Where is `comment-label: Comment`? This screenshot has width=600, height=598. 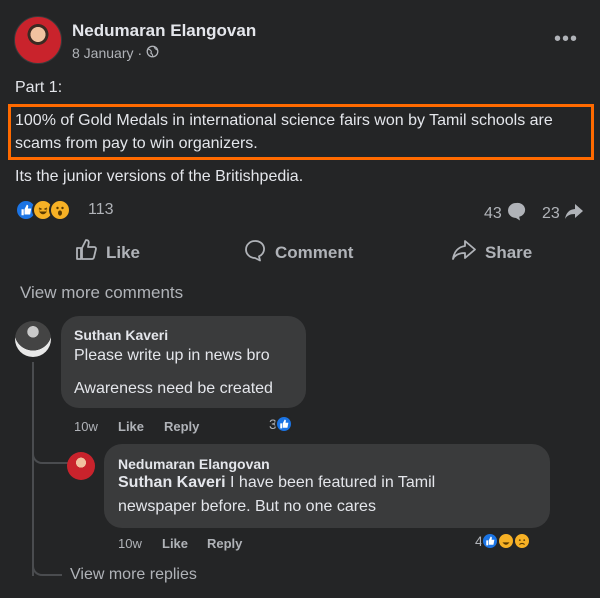 comment-label: Comment is located at coordinates (314, 252).